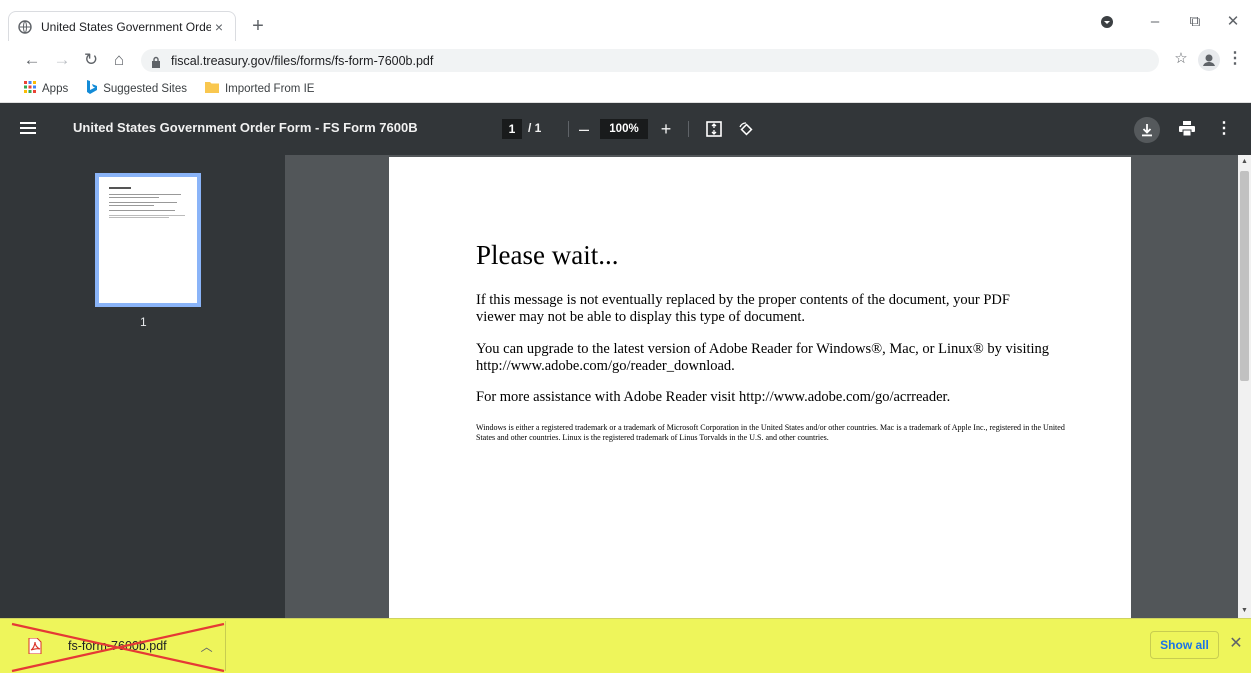 Image resolution: width=1251 pixels, height=673 pixels. What do you see at coordinates (1244, 611) in the screenshot?
I see `scroll-down-arrow-icon: ▼` at bounding box center [1244, 611].